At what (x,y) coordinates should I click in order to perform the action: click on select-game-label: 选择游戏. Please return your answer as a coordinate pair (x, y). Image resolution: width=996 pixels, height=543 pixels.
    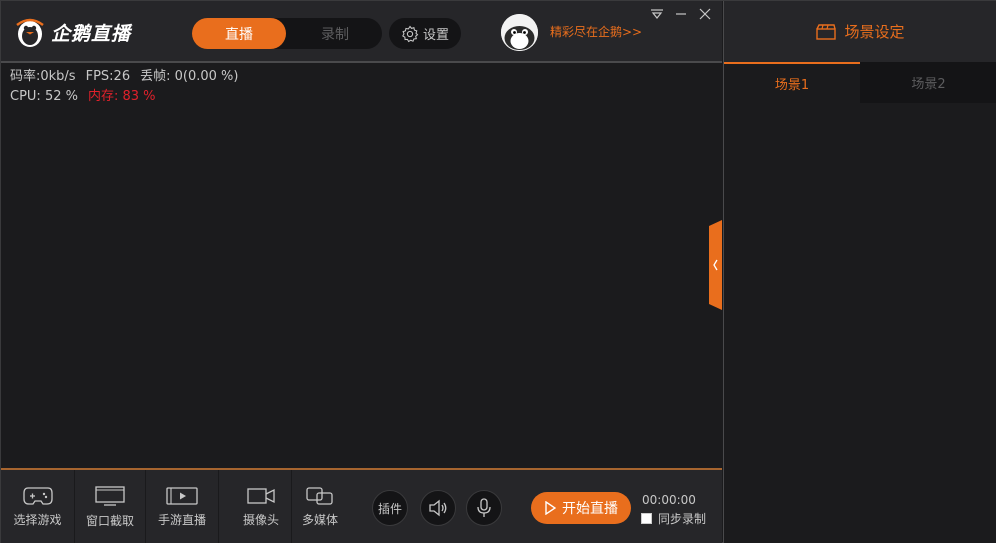
    Looking at the image, I should click on (37, 519).